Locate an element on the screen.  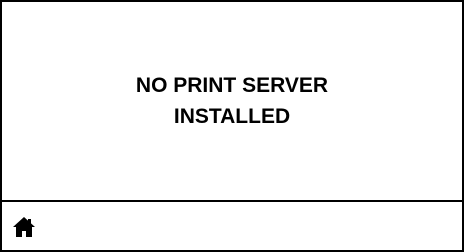
status-message-line-2: INSTALLED is located at coordinates (232, 116).